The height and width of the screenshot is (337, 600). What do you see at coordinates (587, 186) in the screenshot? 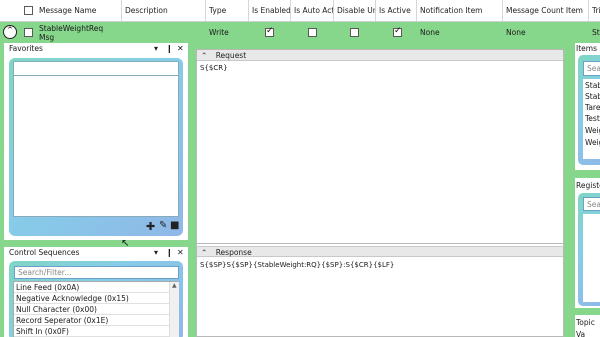
I see `registers-title: Register` at bounding box center [587, 186].